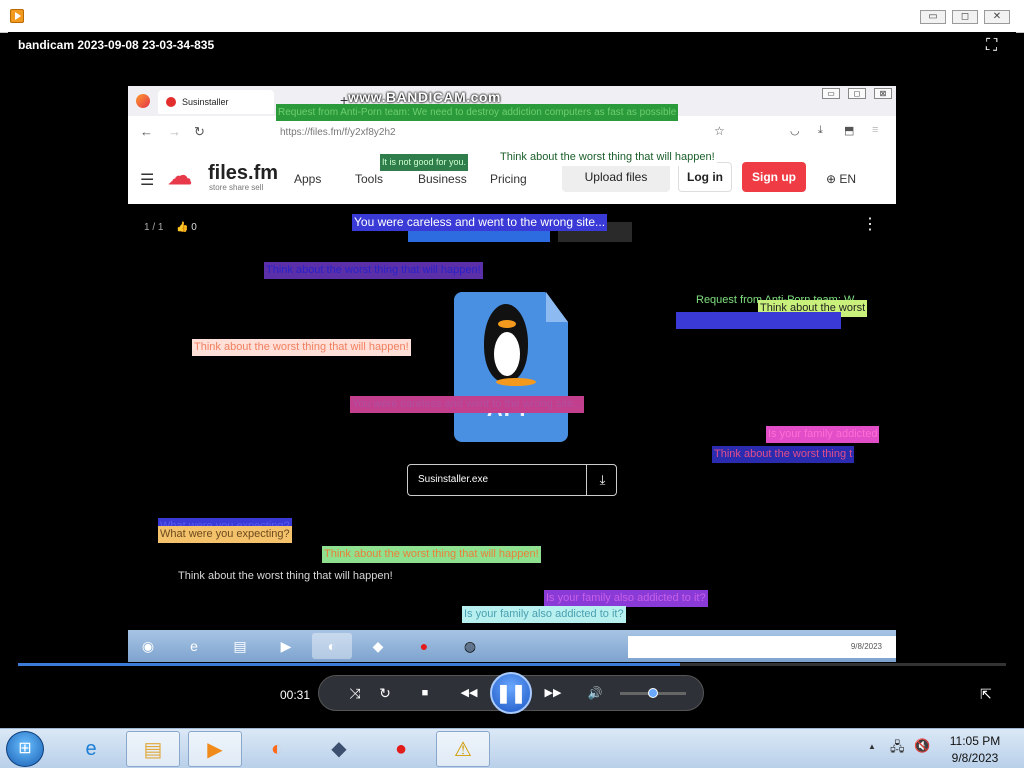  I want to click on extensions-icon: ⬒, so click(849, 130).